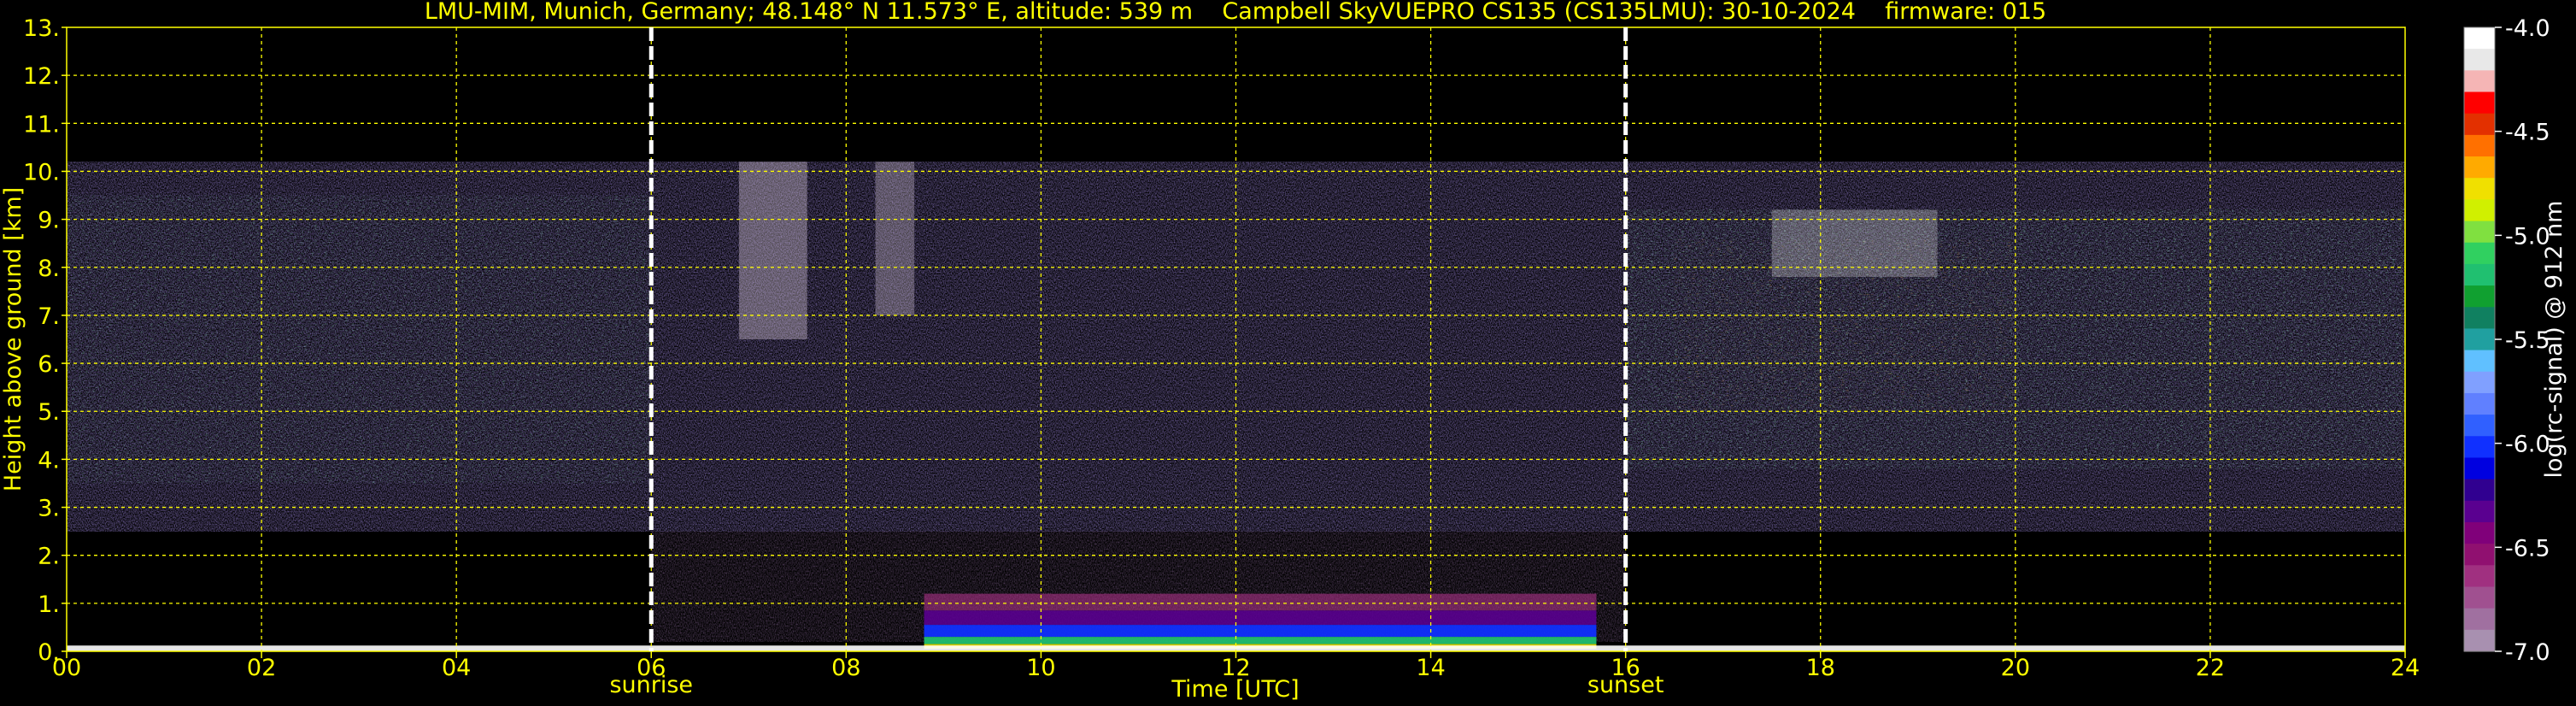 The width and height of the screenshot is (2576, 706). Describe the element at coordinates (49, 364) in the screenshot. I see `y-tick-label: 6.` at that location.